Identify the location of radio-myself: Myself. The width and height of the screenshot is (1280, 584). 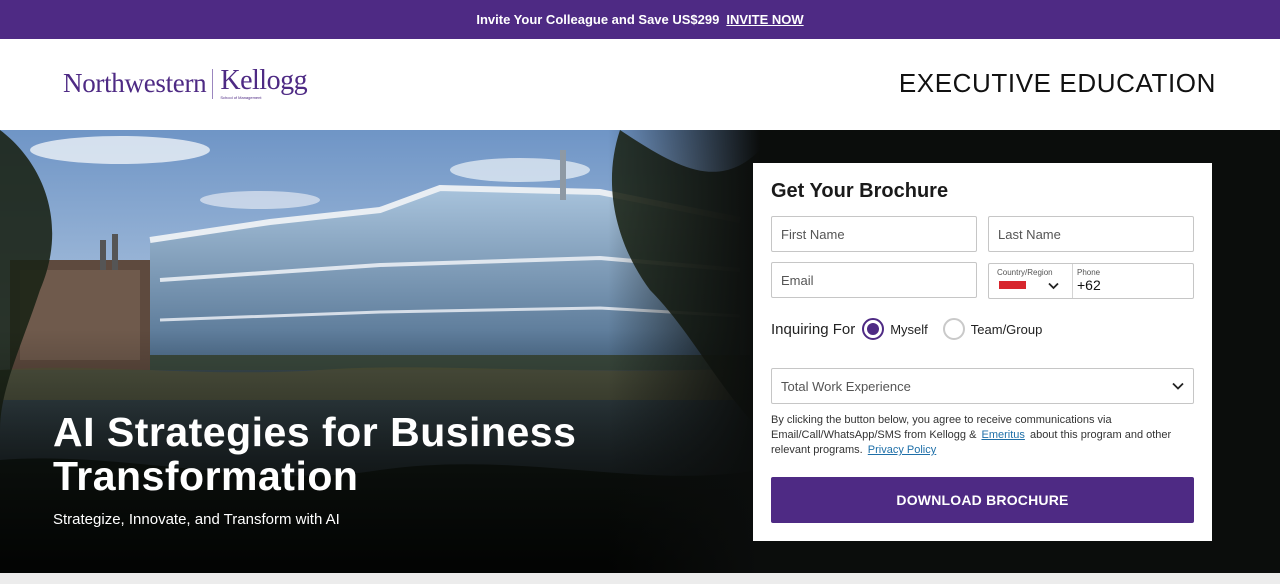
(895, 329).